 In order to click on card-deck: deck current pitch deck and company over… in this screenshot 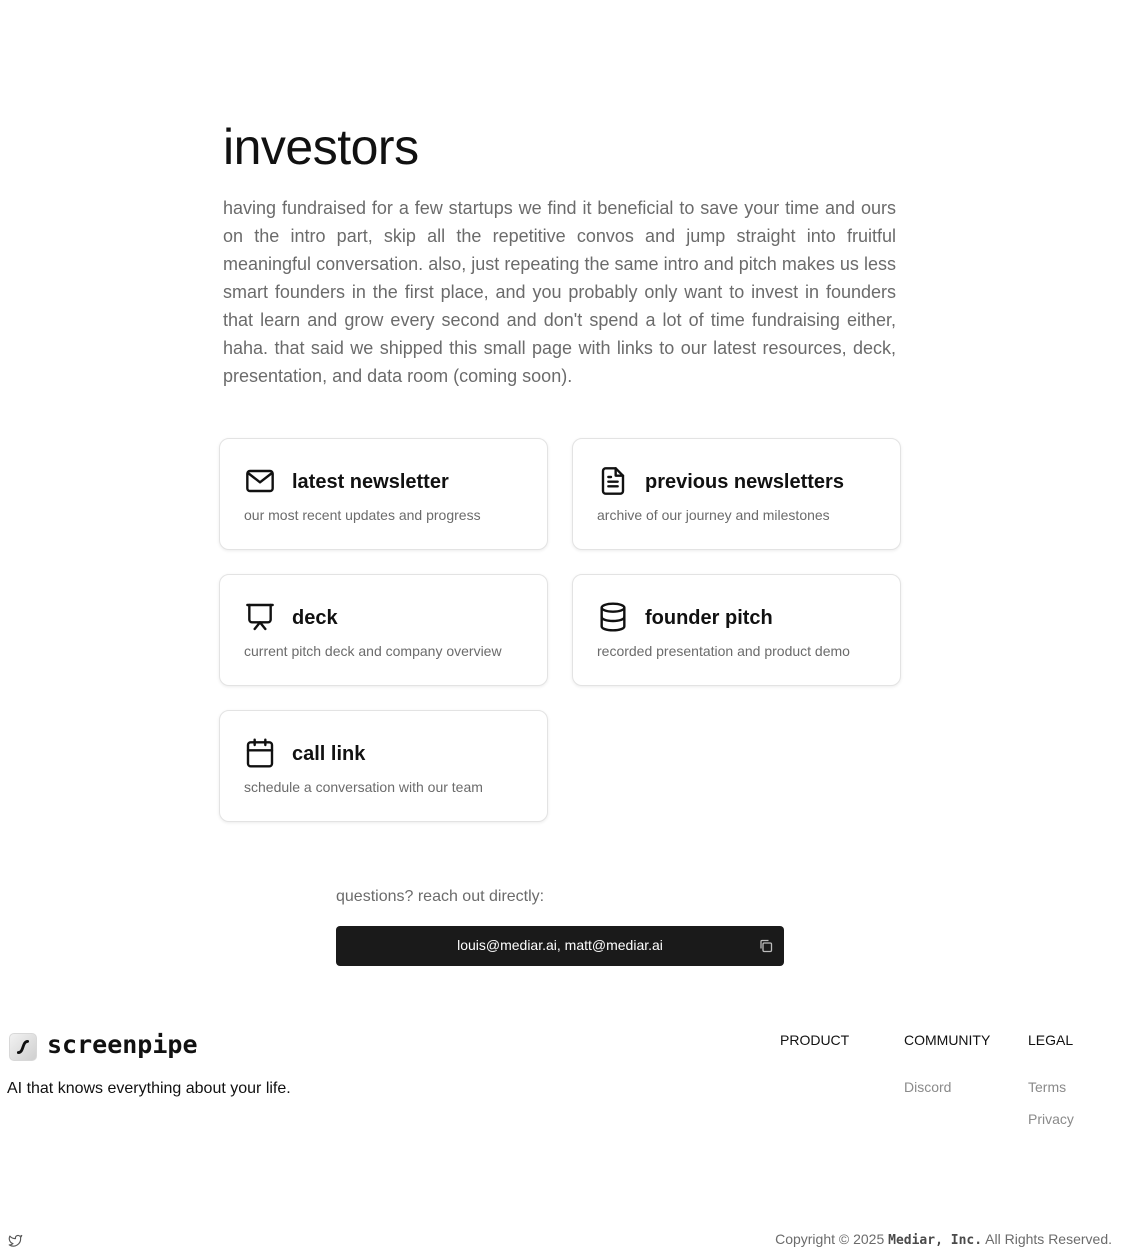, I will do `click(383, 630)`.